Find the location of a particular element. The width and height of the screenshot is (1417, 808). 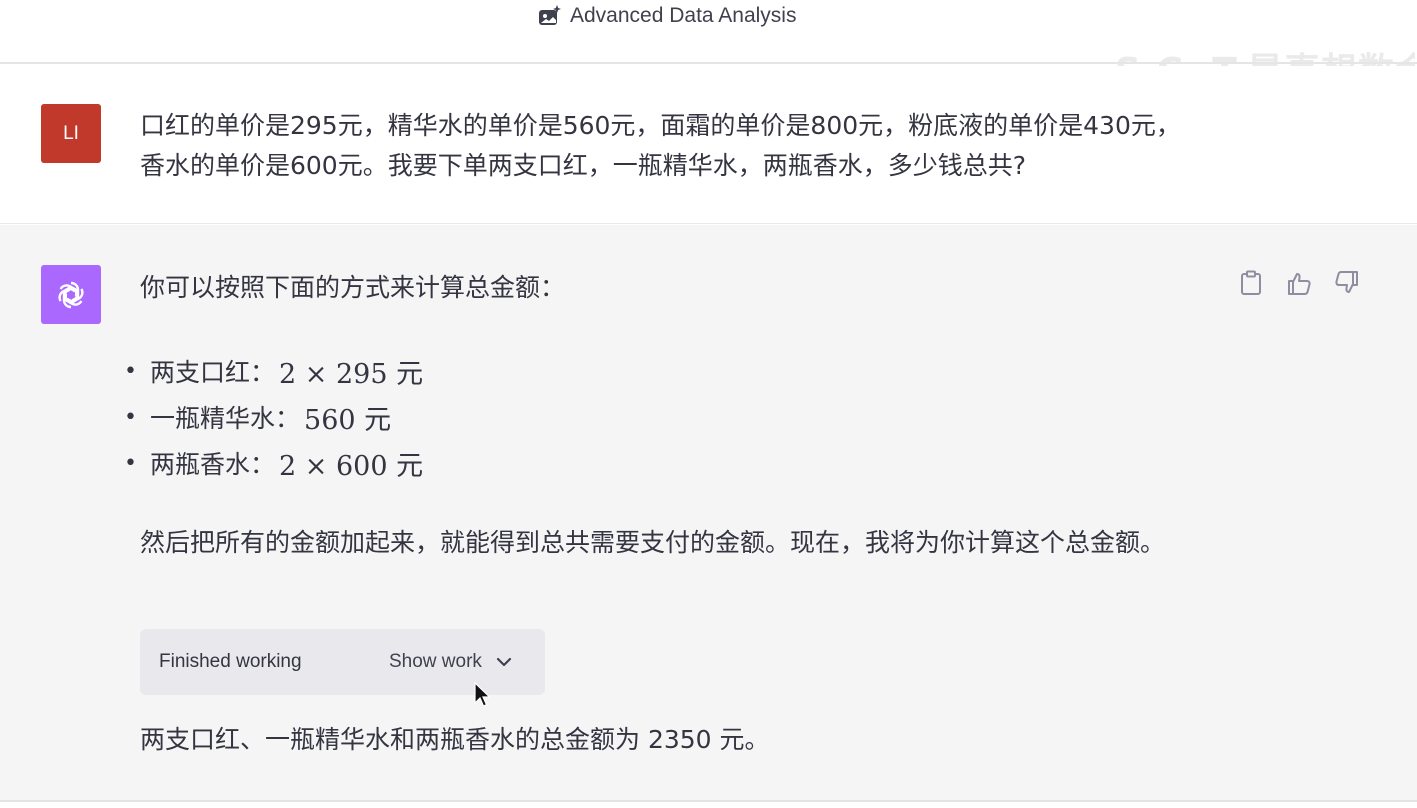

message-actions is located at coordinates (1299, 283).